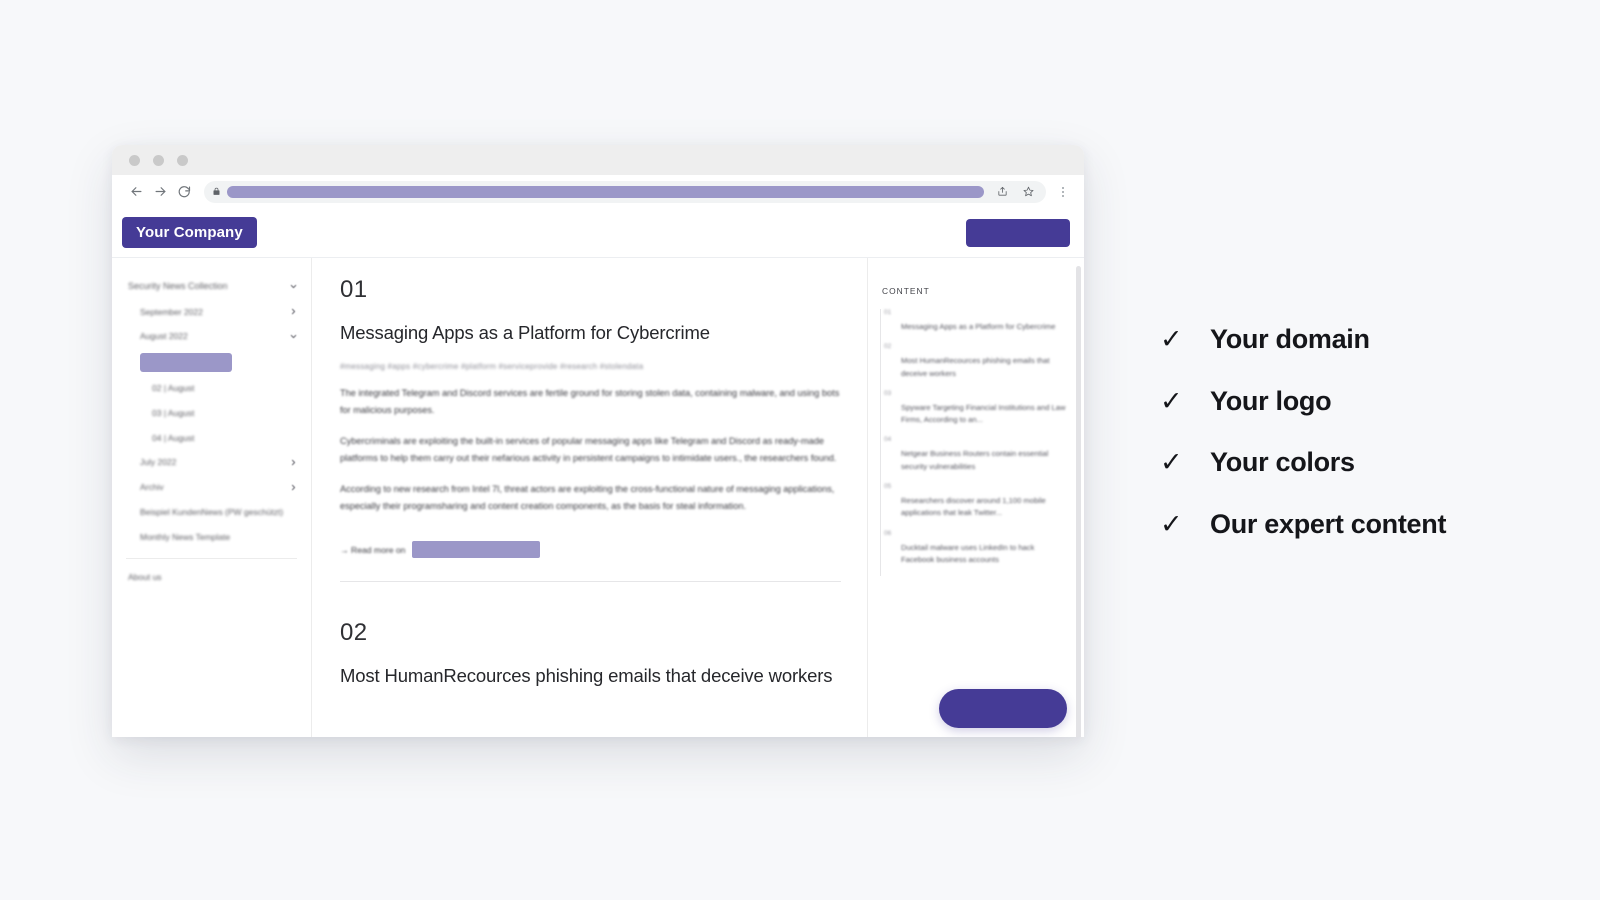  I want to click on toc-item-number: 05, so click(888, 487).